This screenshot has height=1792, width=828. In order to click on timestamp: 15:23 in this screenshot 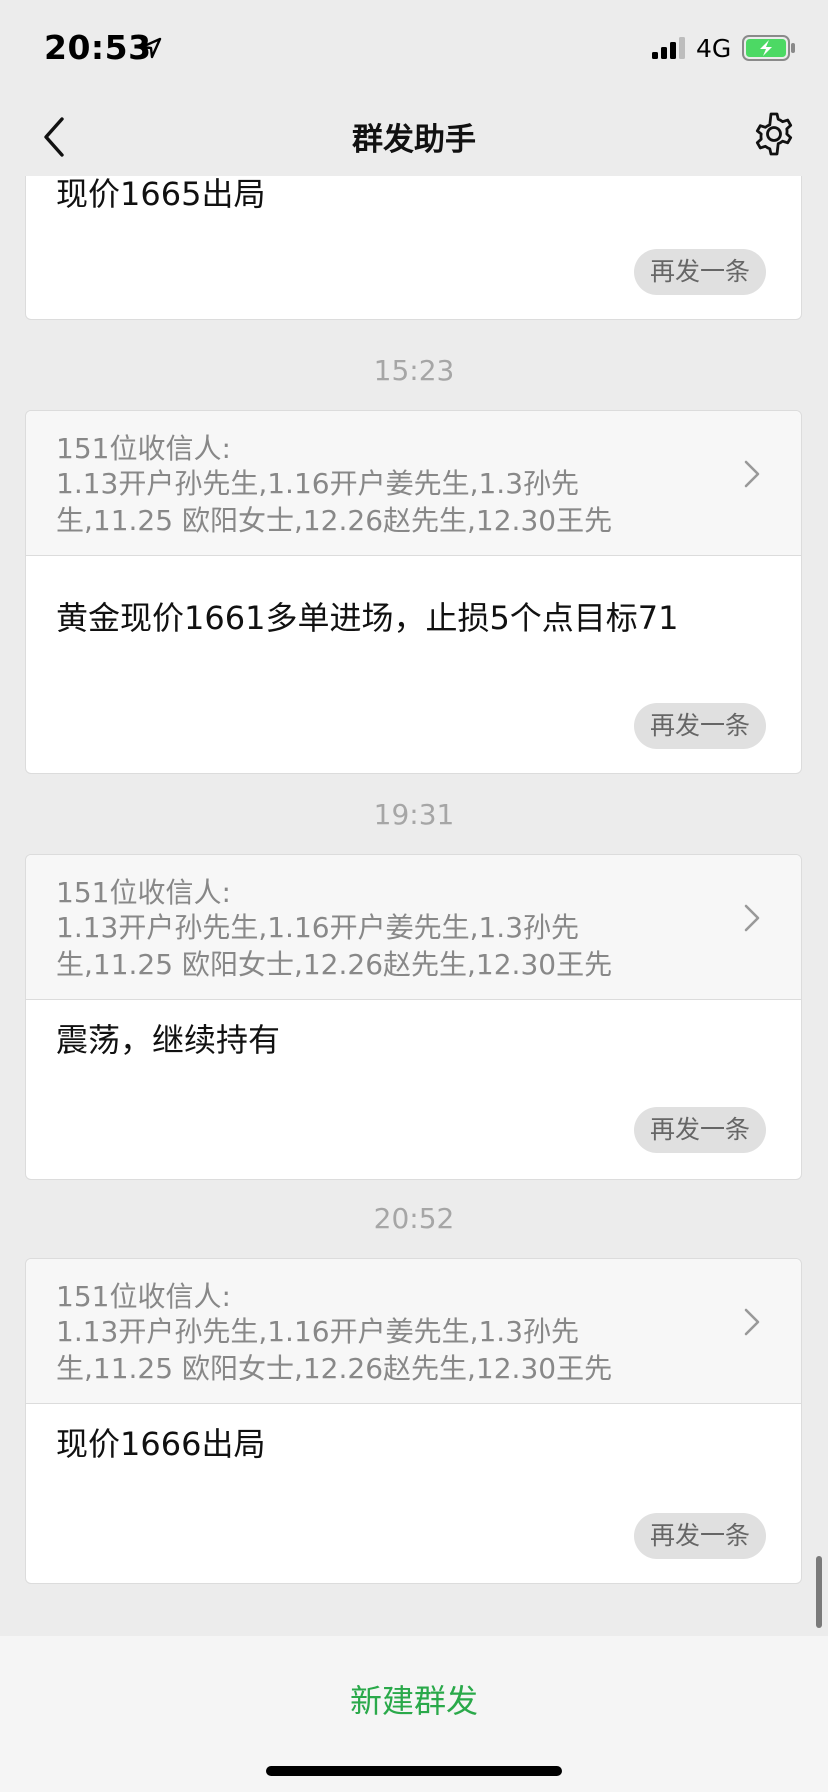, I will do `click(414, 370)`.